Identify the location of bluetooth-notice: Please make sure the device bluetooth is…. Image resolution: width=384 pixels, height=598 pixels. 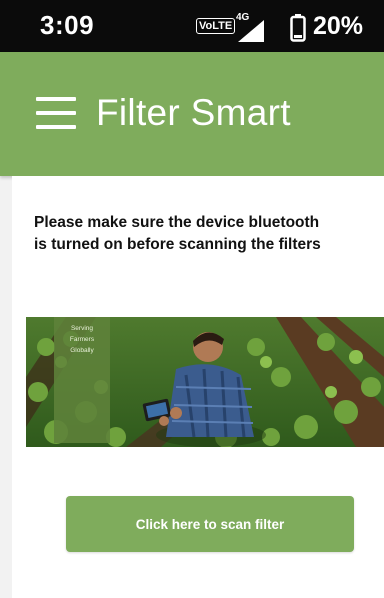
(209, 234).